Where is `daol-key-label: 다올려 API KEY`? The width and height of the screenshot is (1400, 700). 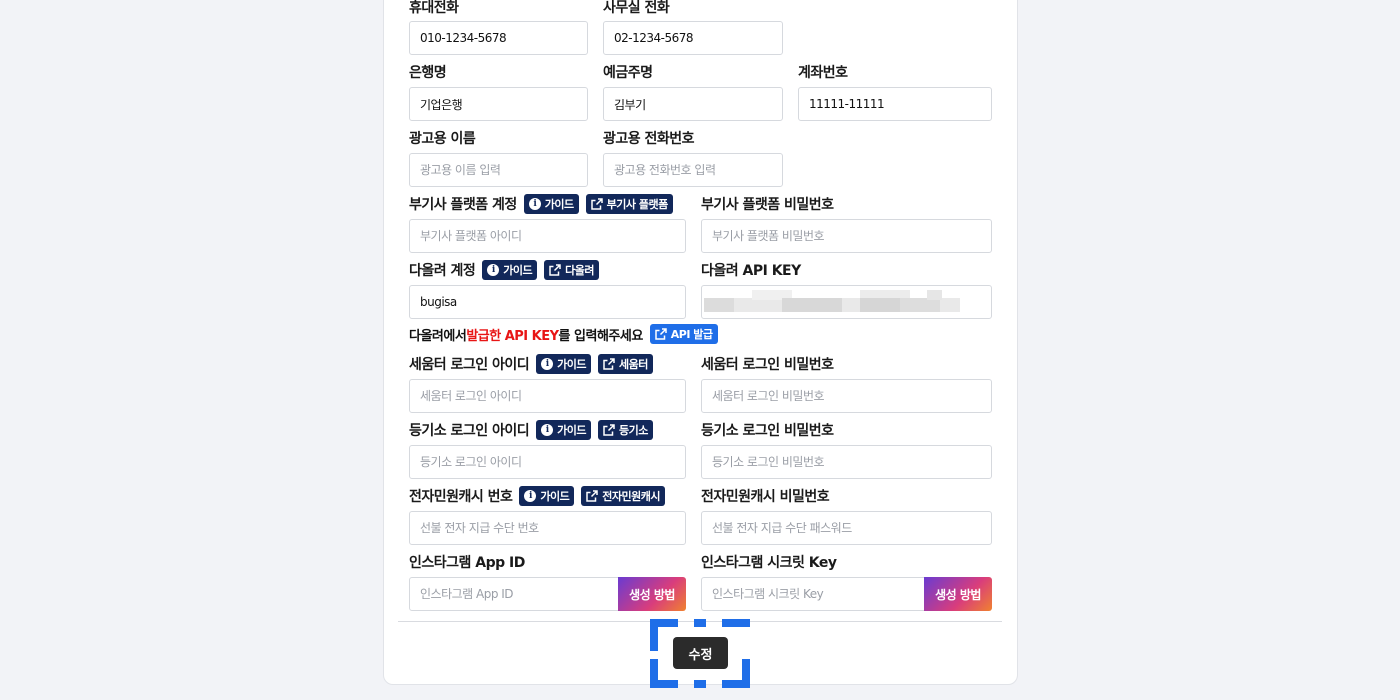
daol-key-label: 다올려 API KEY is located at coordinates (751, 271).